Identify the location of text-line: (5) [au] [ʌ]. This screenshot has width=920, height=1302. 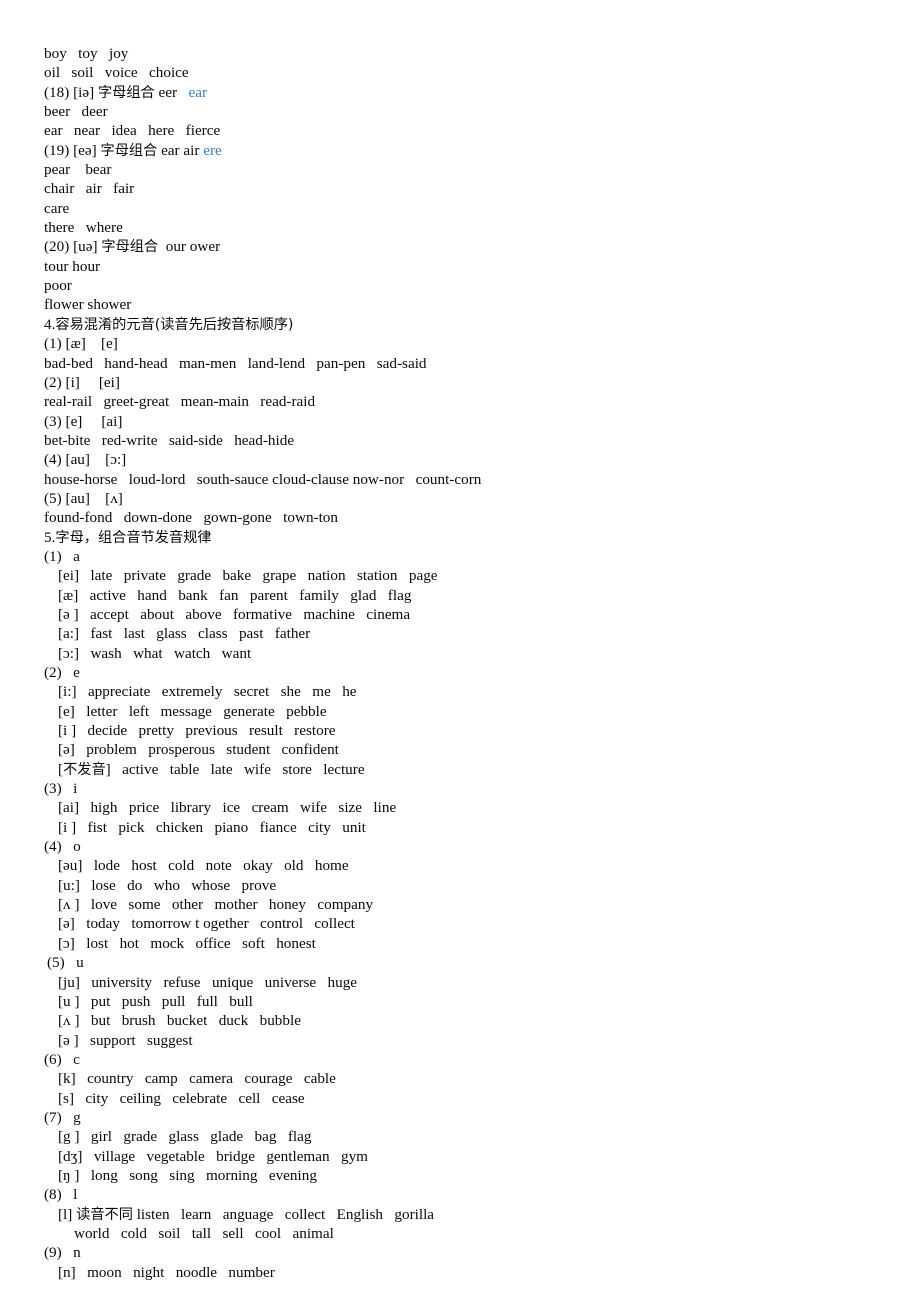
(482, 498).